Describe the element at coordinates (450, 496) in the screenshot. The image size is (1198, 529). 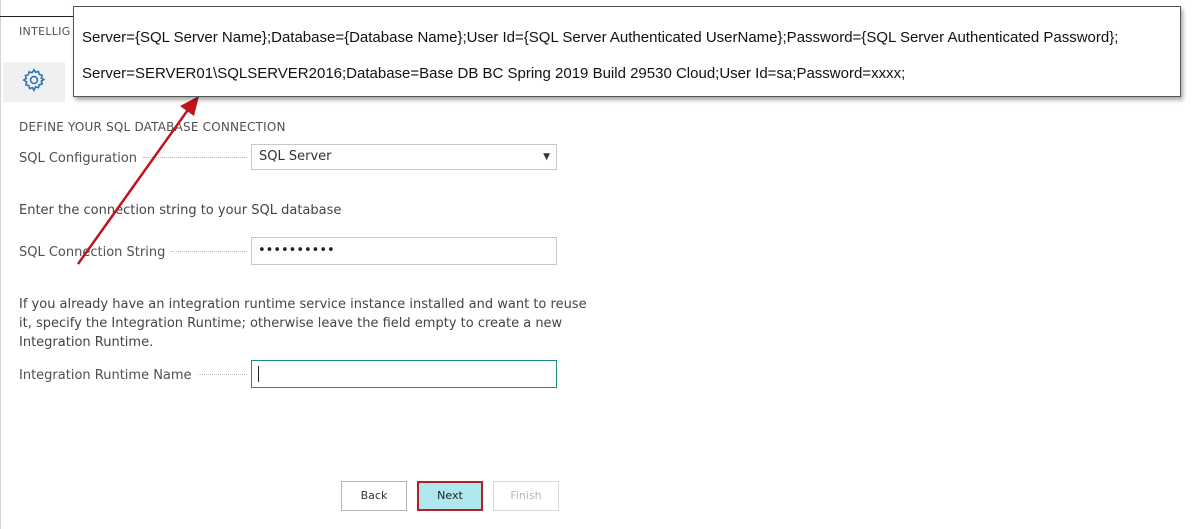
I see `next-button: Next` at that location.